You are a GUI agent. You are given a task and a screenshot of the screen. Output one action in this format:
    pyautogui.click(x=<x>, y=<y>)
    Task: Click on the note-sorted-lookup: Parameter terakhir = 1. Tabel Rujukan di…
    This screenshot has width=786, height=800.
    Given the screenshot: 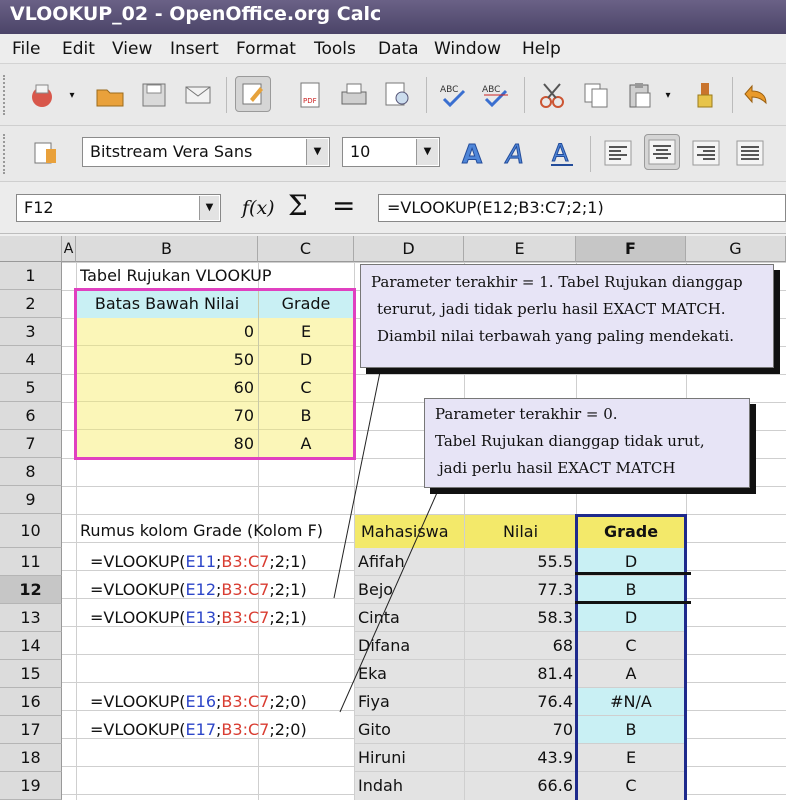 What is the action you would take?
    pyautogui.click(x=567, y=316)
    